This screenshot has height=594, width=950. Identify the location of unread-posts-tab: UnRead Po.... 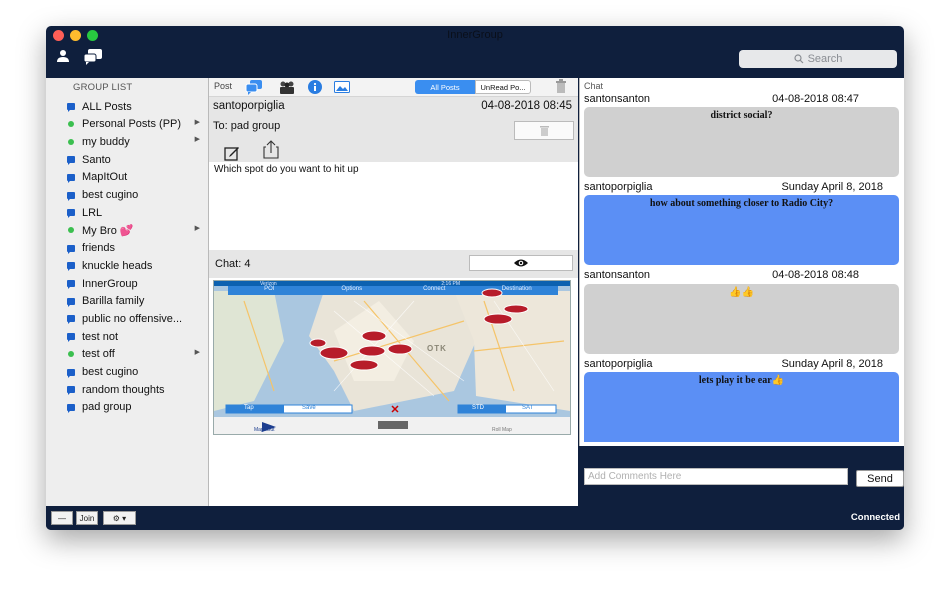
(503, 87).